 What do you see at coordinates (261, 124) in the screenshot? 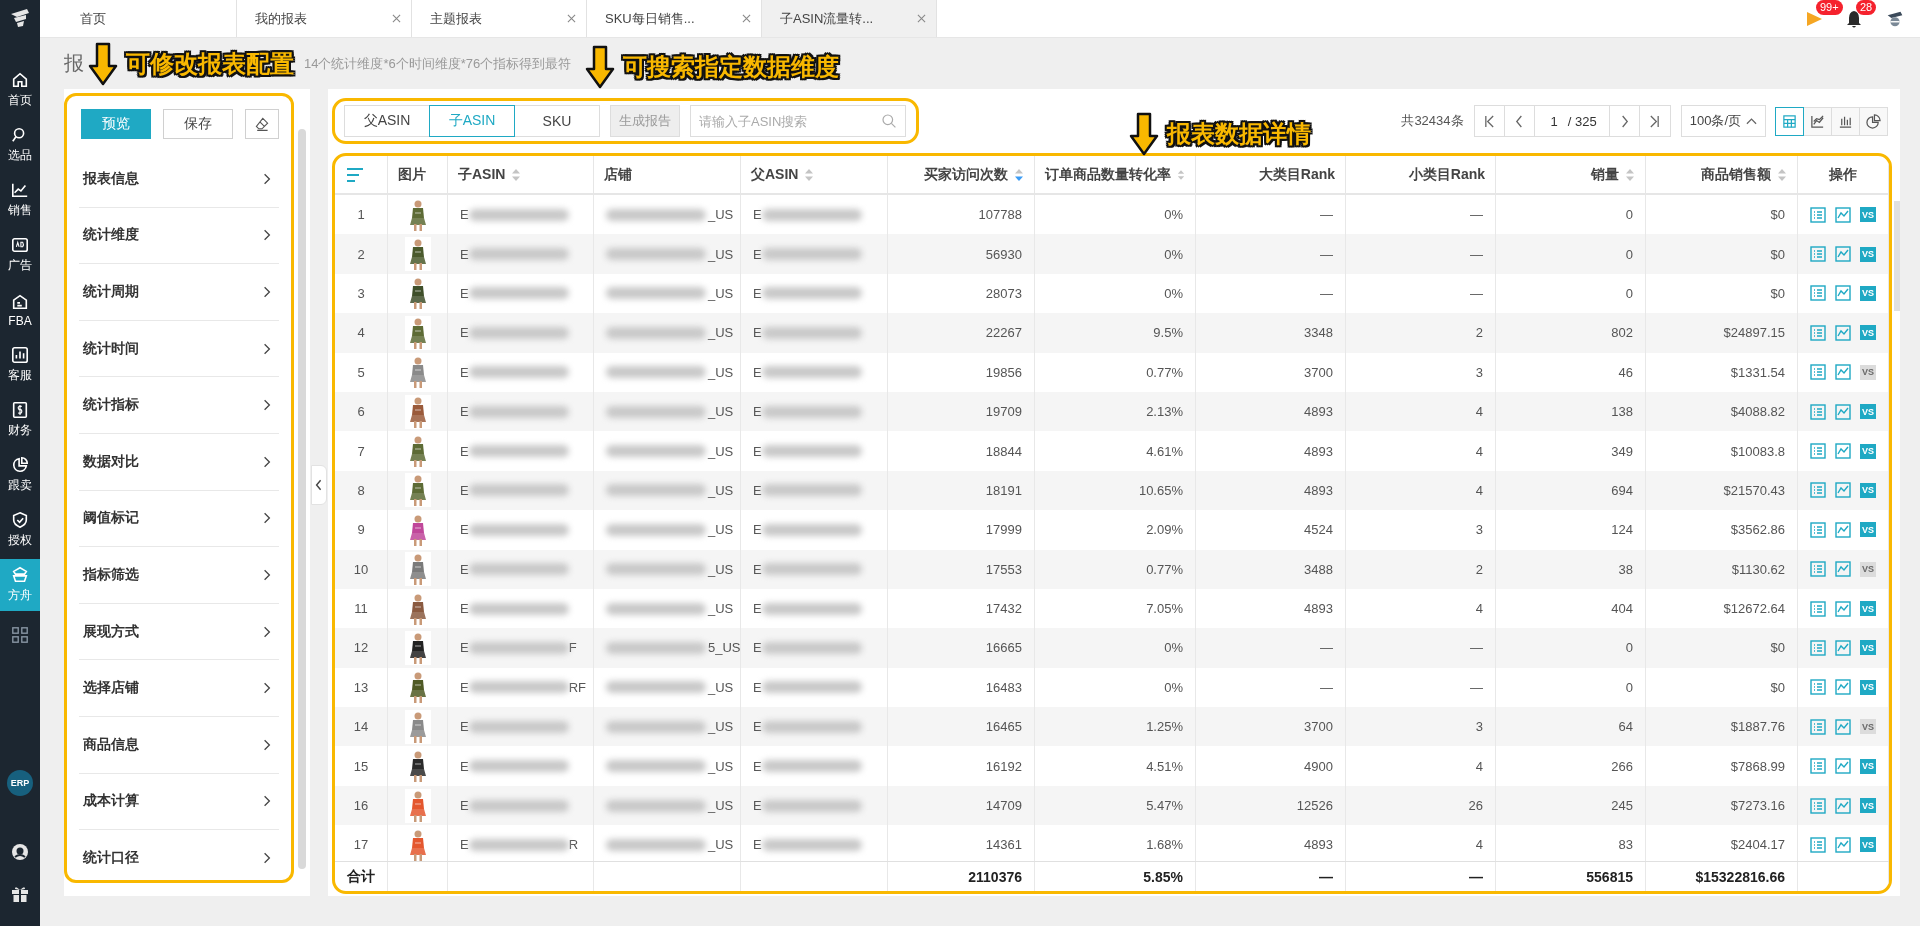
I see `clear-button` at bounding box center [261, 124].